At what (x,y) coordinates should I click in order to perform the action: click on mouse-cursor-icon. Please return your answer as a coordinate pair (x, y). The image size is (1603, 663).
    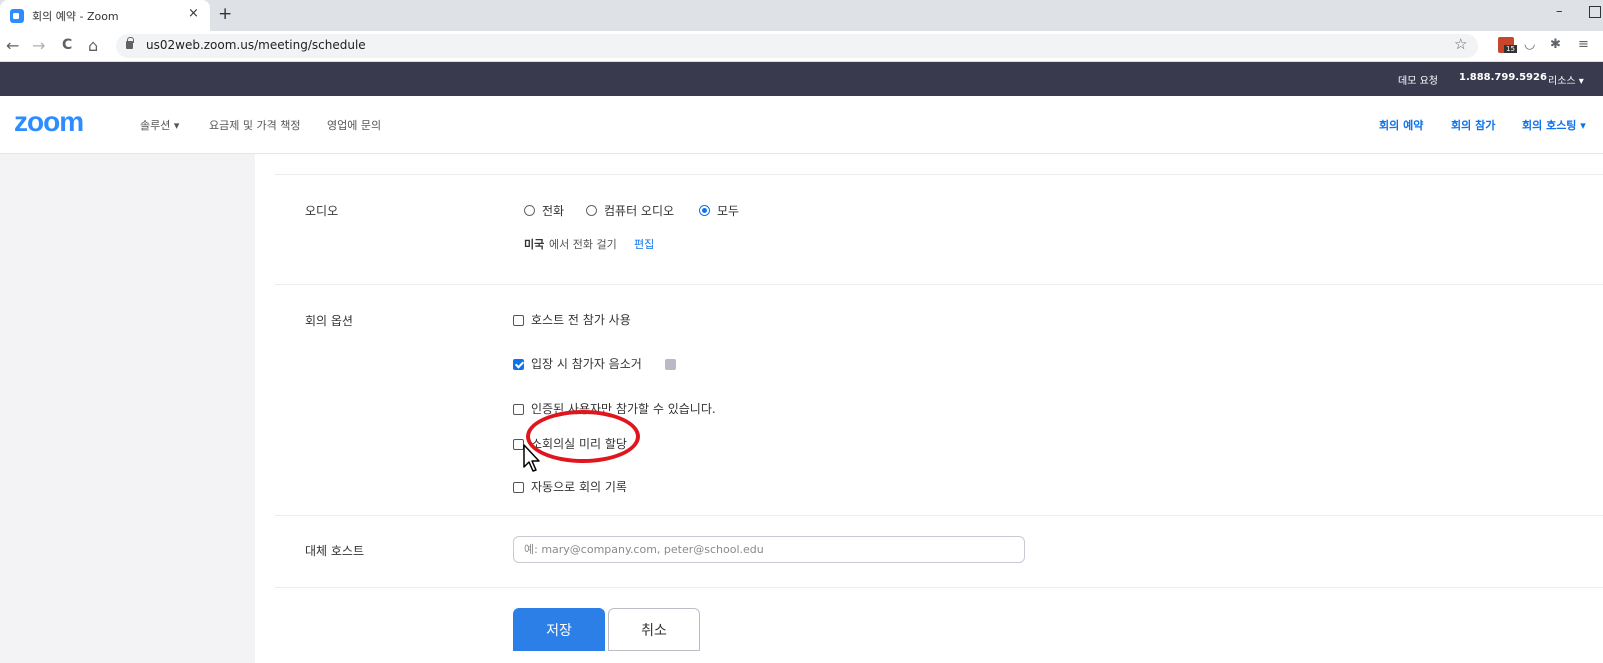
    Looking at the image, I should click on (531, 458).